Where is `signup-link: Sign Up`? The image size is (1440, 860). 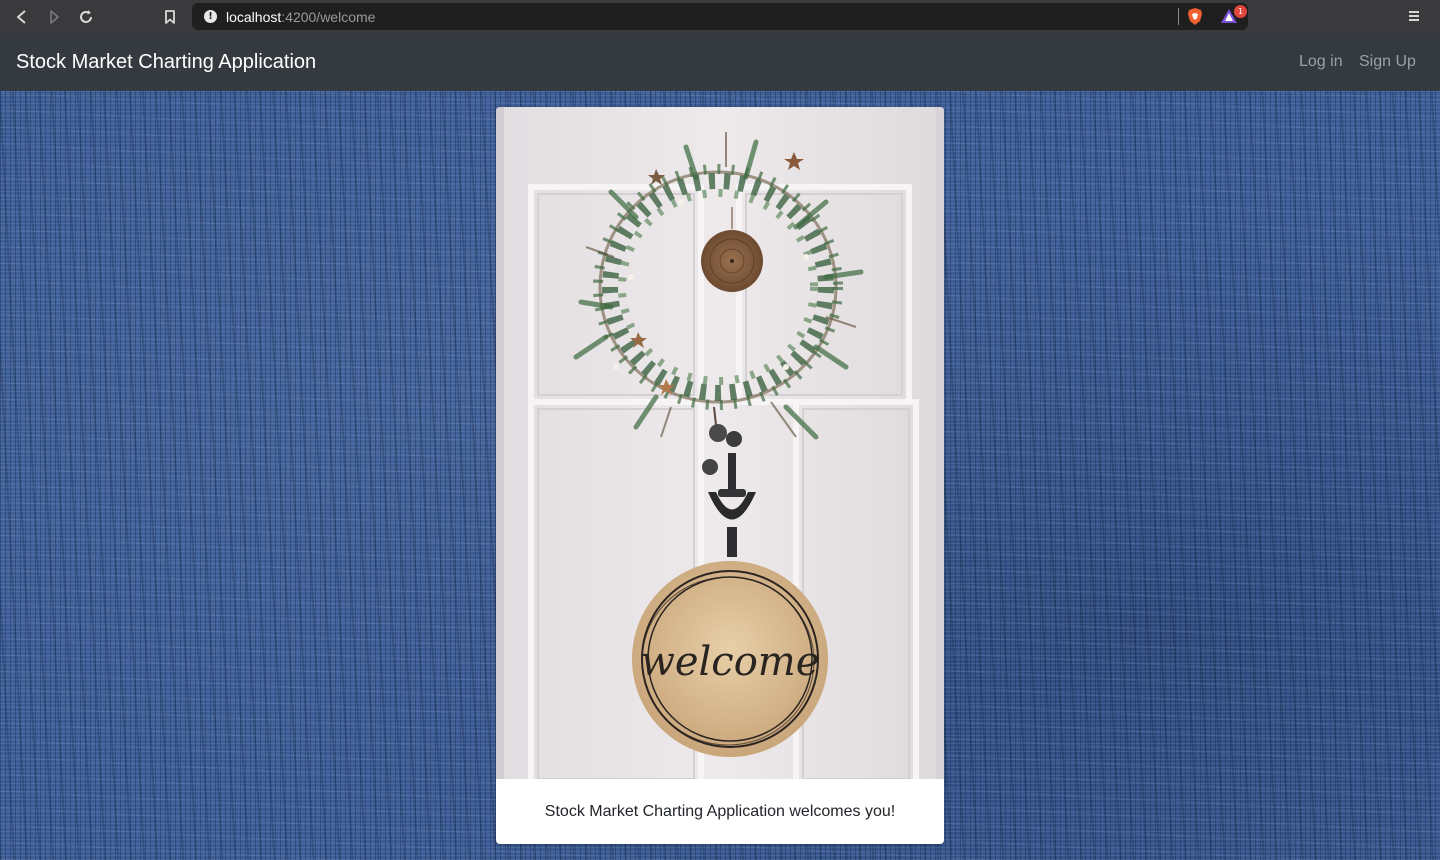 signup-link: Sign Up is located at coordinates (1387, 62).